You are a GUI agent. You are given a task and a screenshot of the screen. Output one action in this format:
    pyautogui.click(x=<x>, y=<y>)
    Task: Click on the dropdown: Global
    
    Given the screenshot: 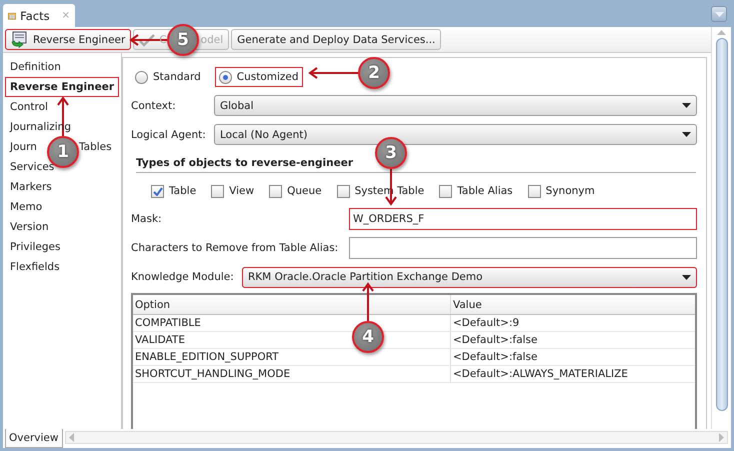 What is the action you would take?
    pyautogui.click(x=455, y=105)
    